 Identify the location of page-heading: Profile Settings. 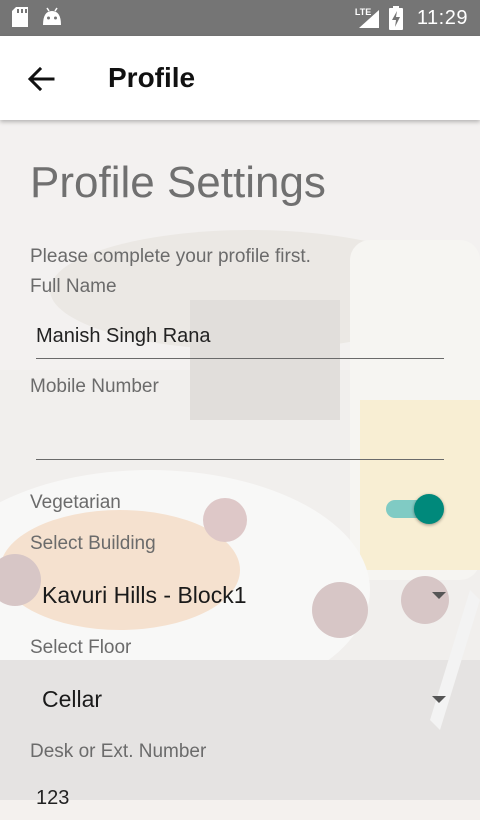
(178, 182).